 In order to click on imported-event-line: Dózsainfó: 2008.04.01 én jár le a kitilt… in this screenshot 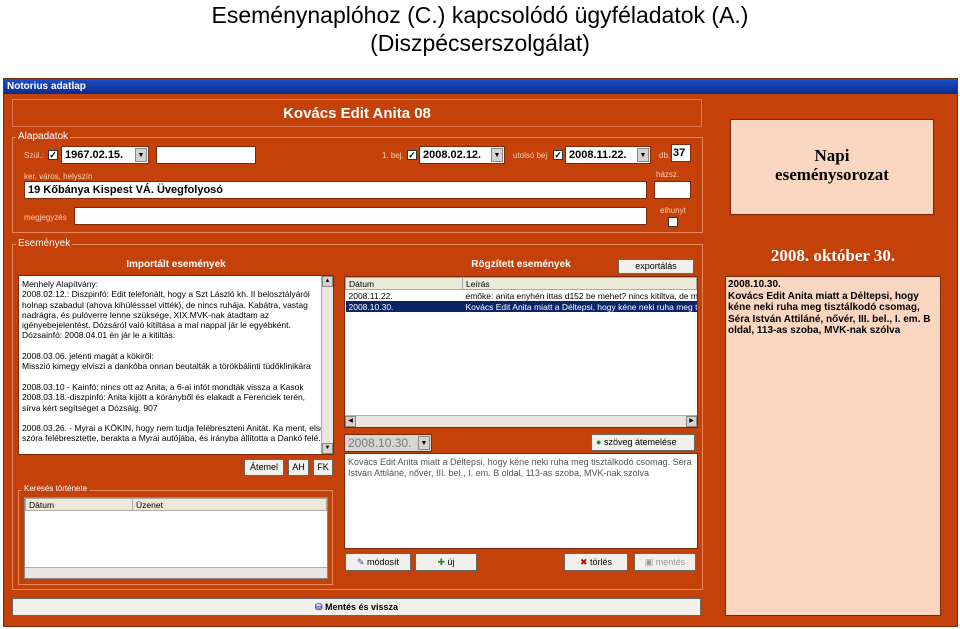, I will do `click(99, 335)`.